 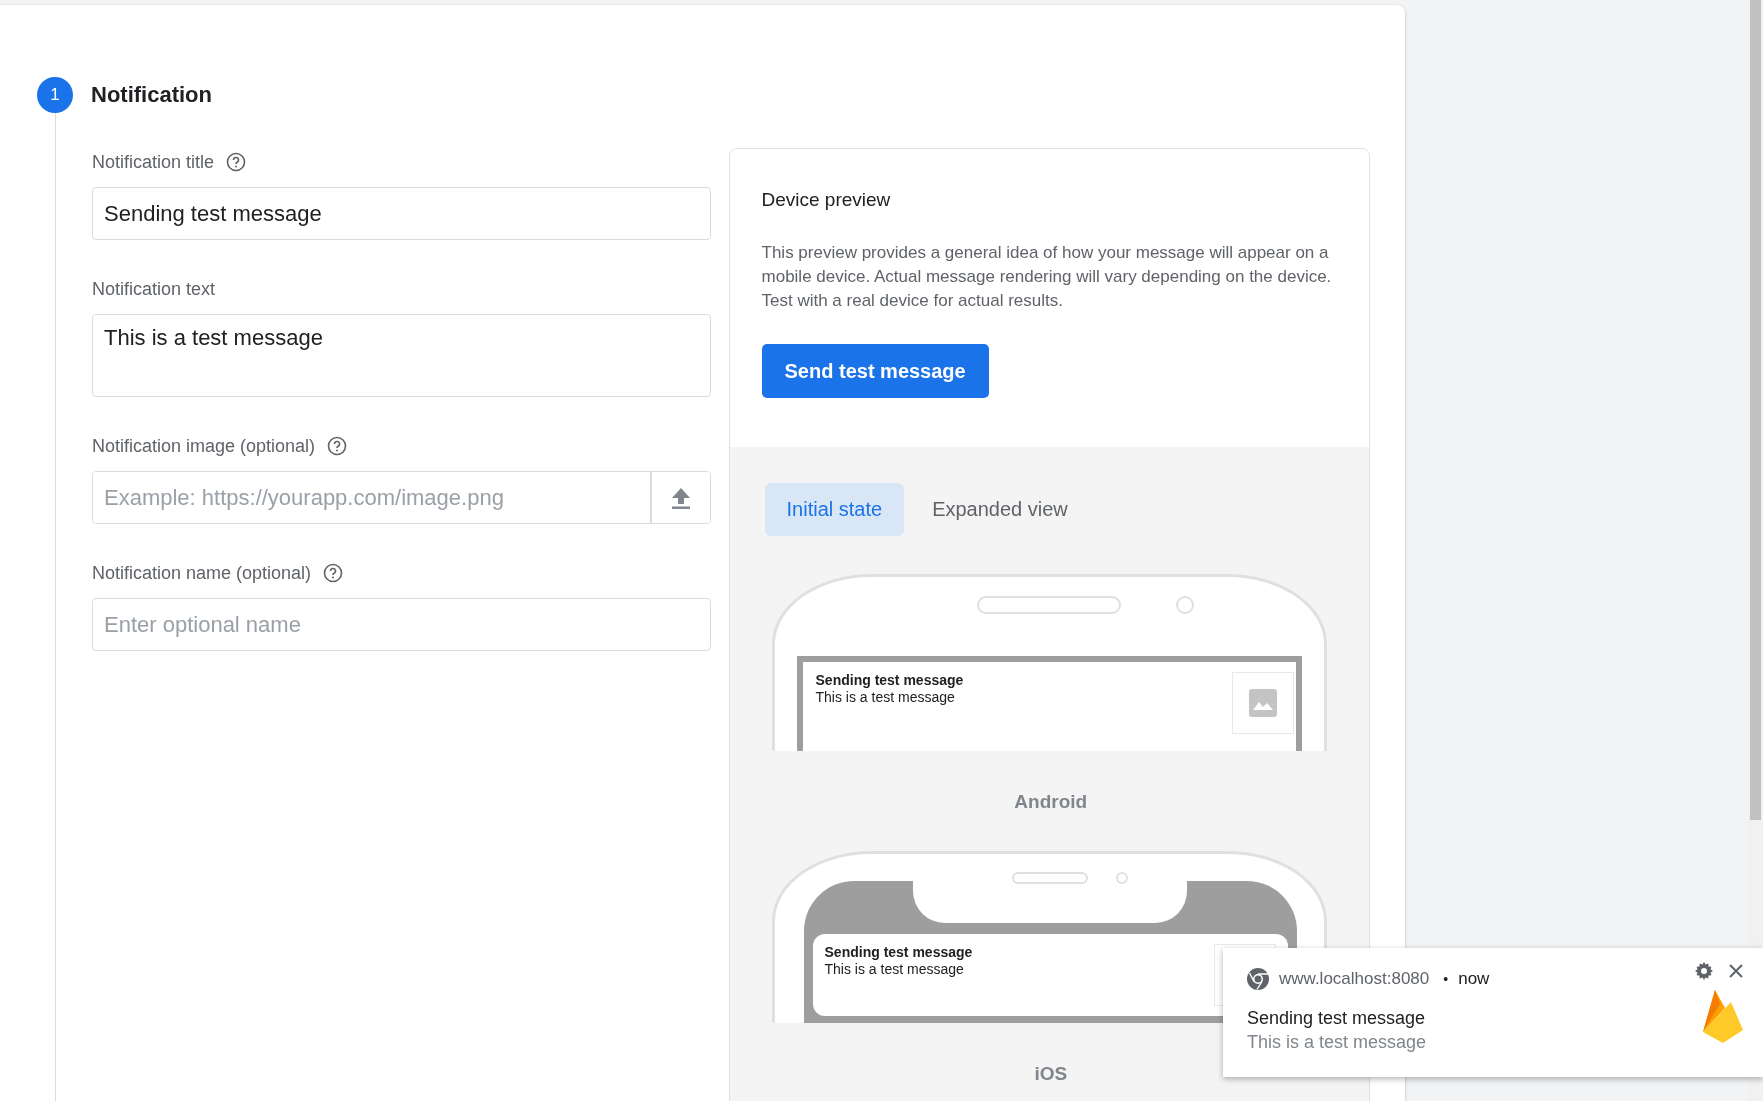 What do you see at coordinates (1262, 703) in the screenshot?
I see `image-icon` at bounding box center [1262, 703].